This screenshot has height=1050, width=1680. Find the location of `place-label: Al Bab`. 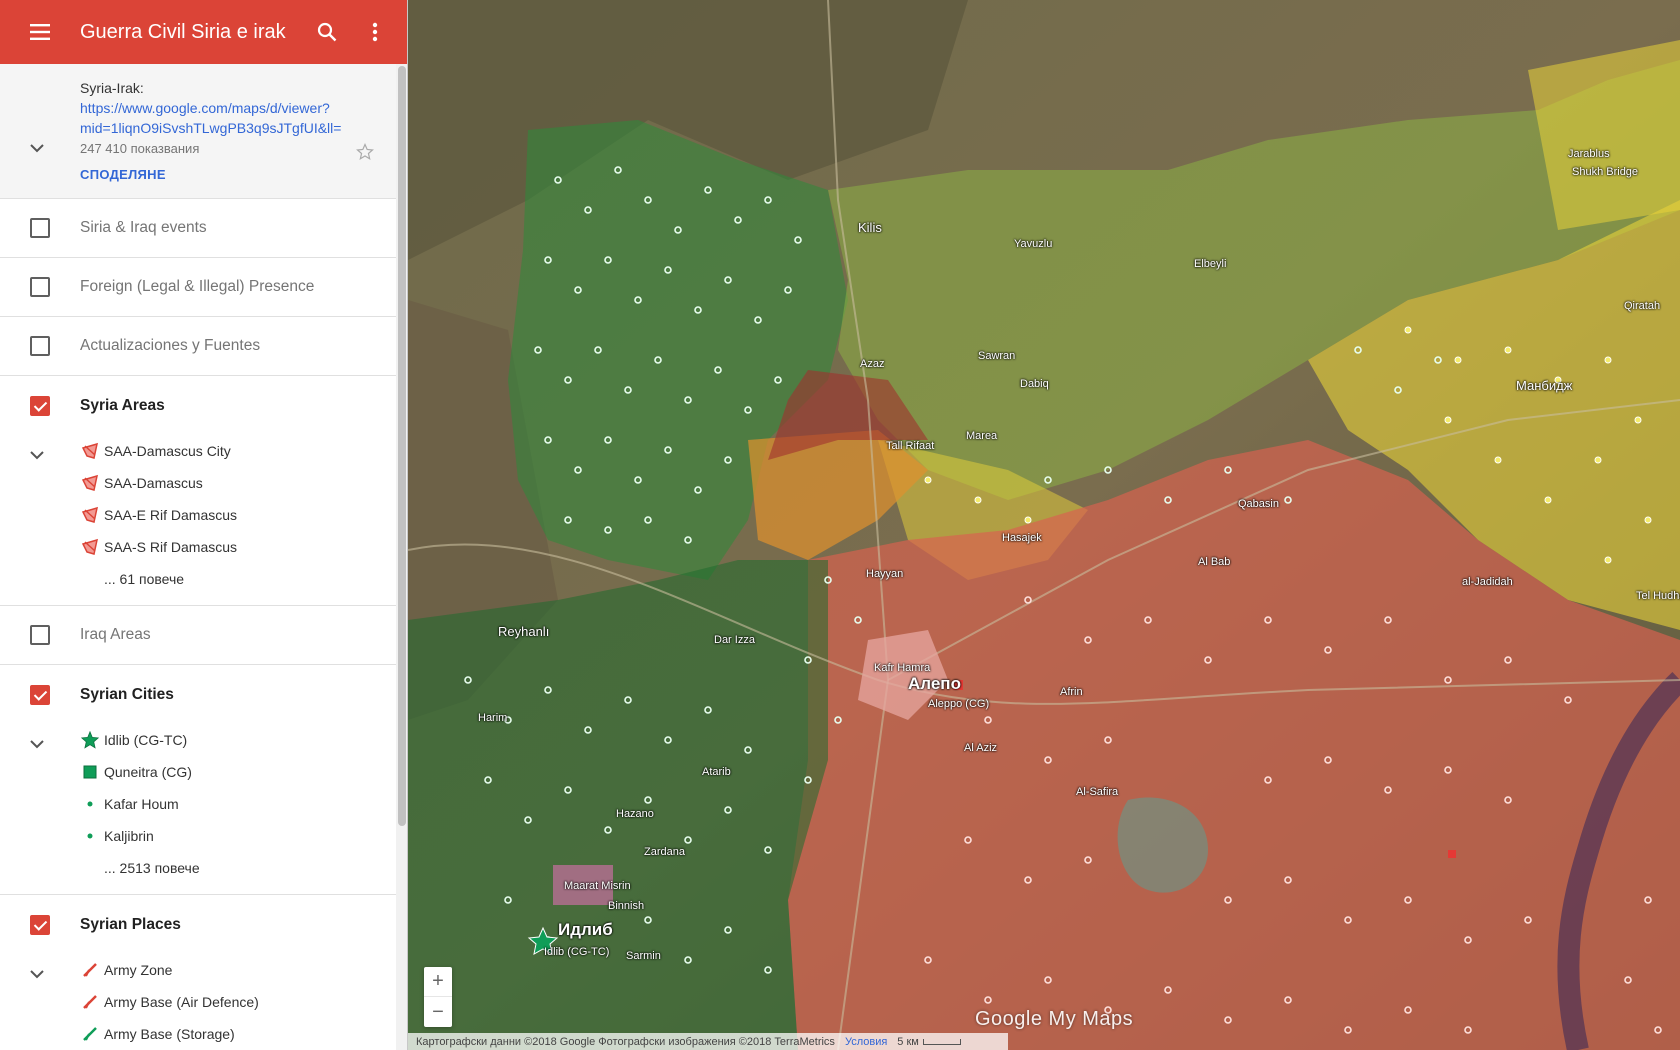

place-label: Al Bab is located at coordinates (1214, 562).